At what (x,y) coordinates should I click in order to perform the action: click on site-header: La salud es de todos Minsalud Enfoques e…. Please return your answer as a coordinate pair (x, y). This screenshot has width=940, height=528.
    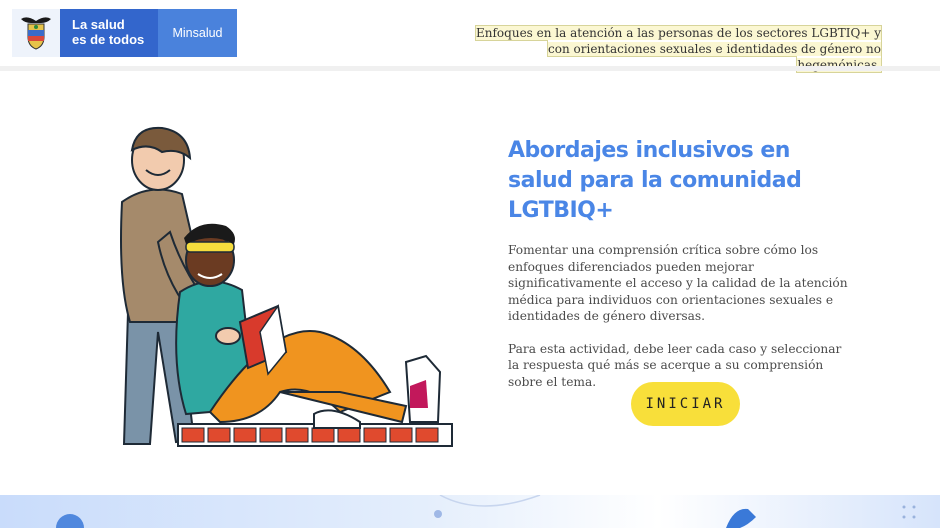
    Looking at the image, I should click on (470, 36).